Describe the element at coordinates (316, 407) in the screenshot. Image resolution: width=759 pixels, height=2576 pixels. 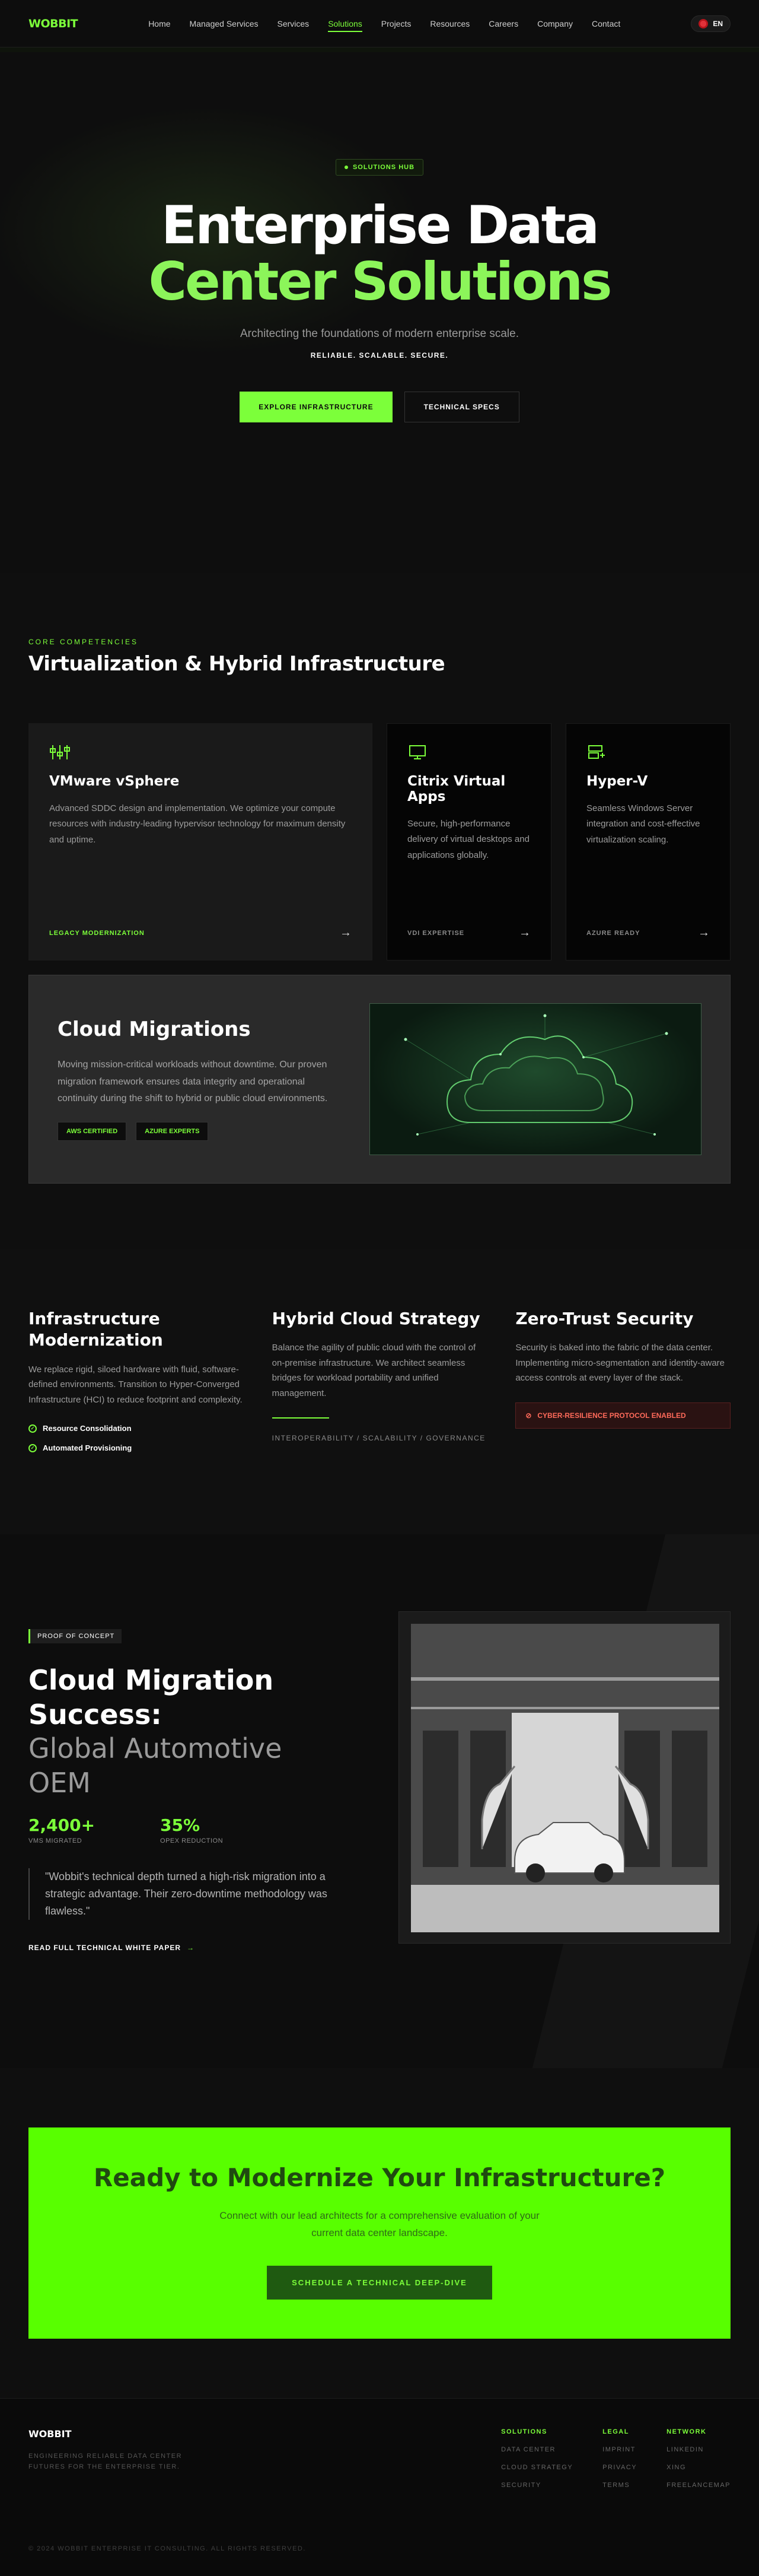
I see `explore-infrastructure-button: EXPLORE INFRASTRUCTURE` at that location.